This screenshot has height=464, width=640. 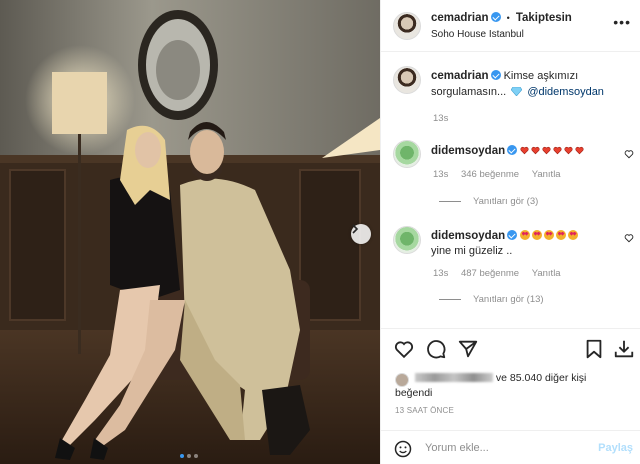 I want to click on follow-button: Takiptesin, so click(x=544, y=18).